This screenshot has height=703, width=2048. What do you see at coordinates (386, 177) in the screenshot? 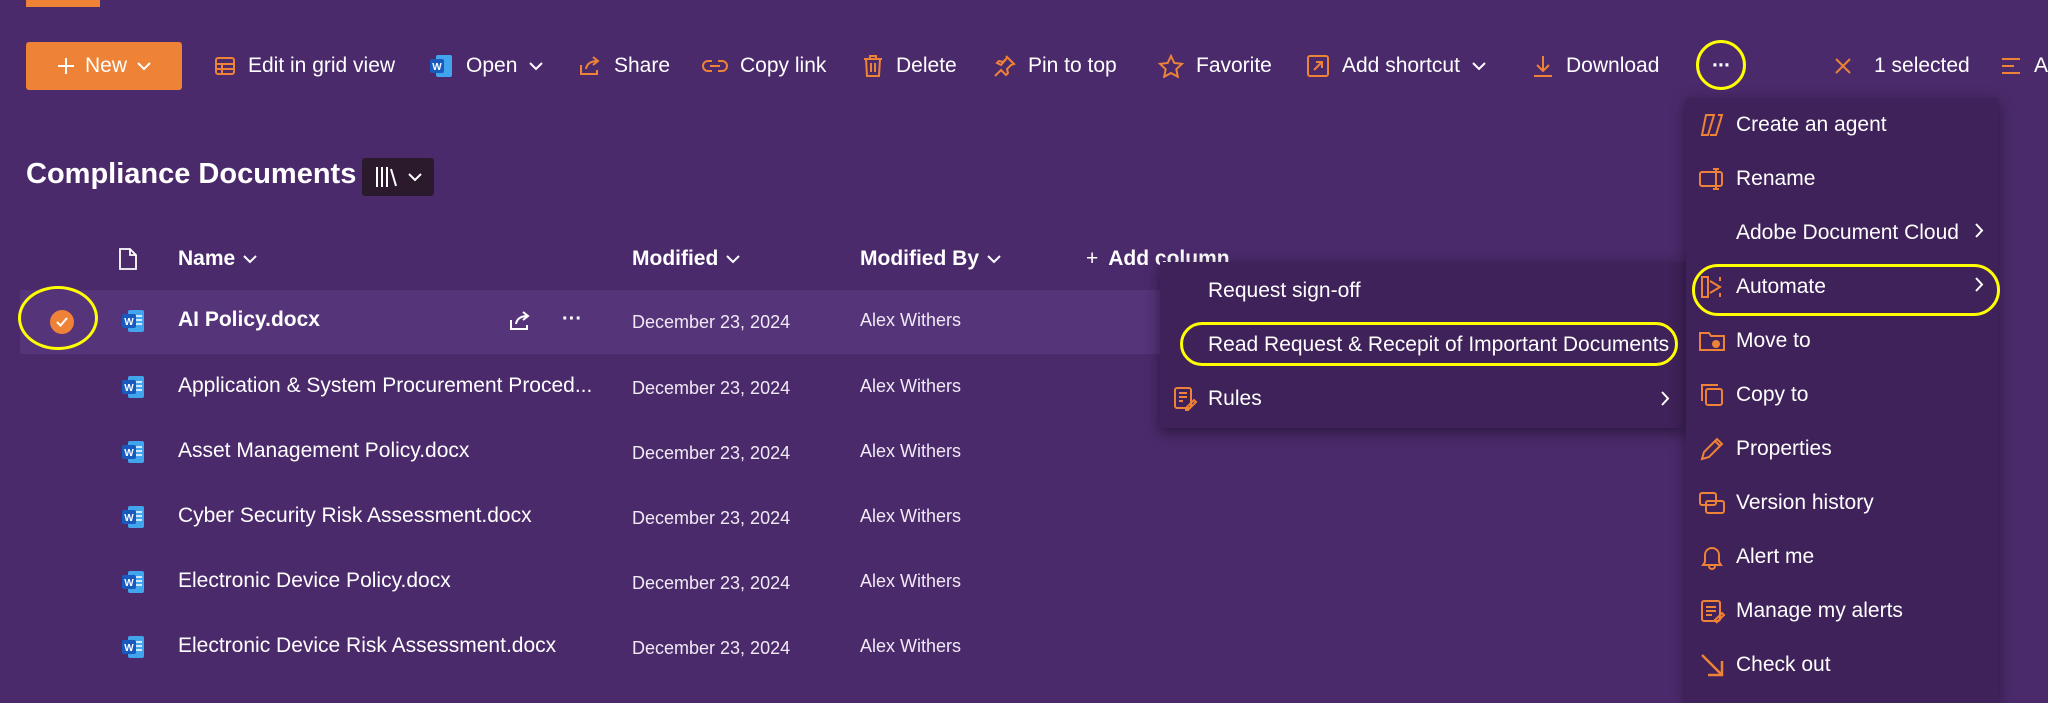
I see `library-icon` at bounding box center [386, 177].